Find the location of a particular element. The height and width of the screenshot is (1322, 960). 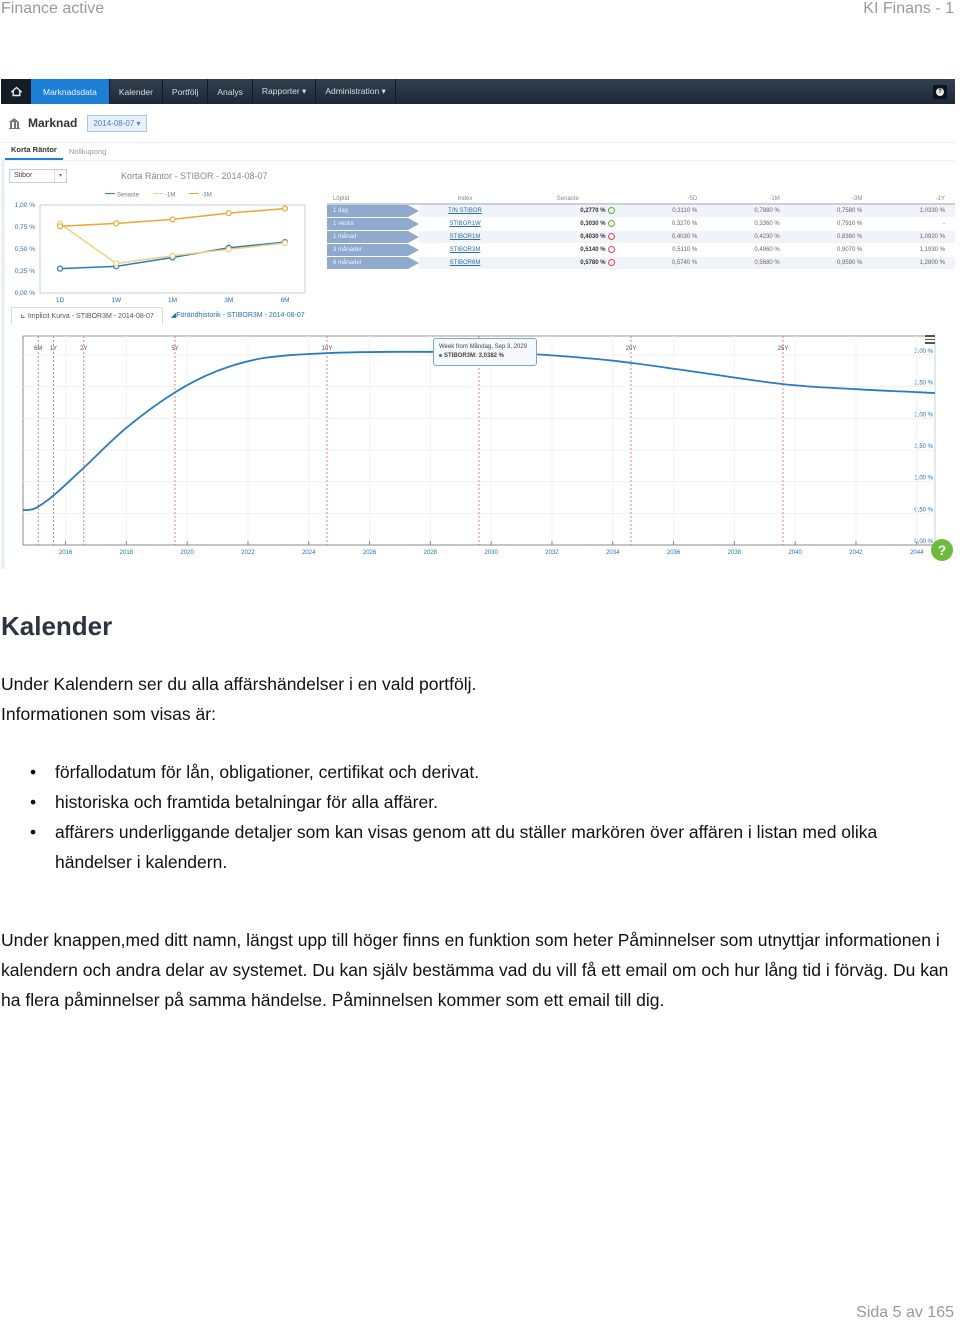

m1-cell: 0,5680 % is located at coordinates (748, 263).